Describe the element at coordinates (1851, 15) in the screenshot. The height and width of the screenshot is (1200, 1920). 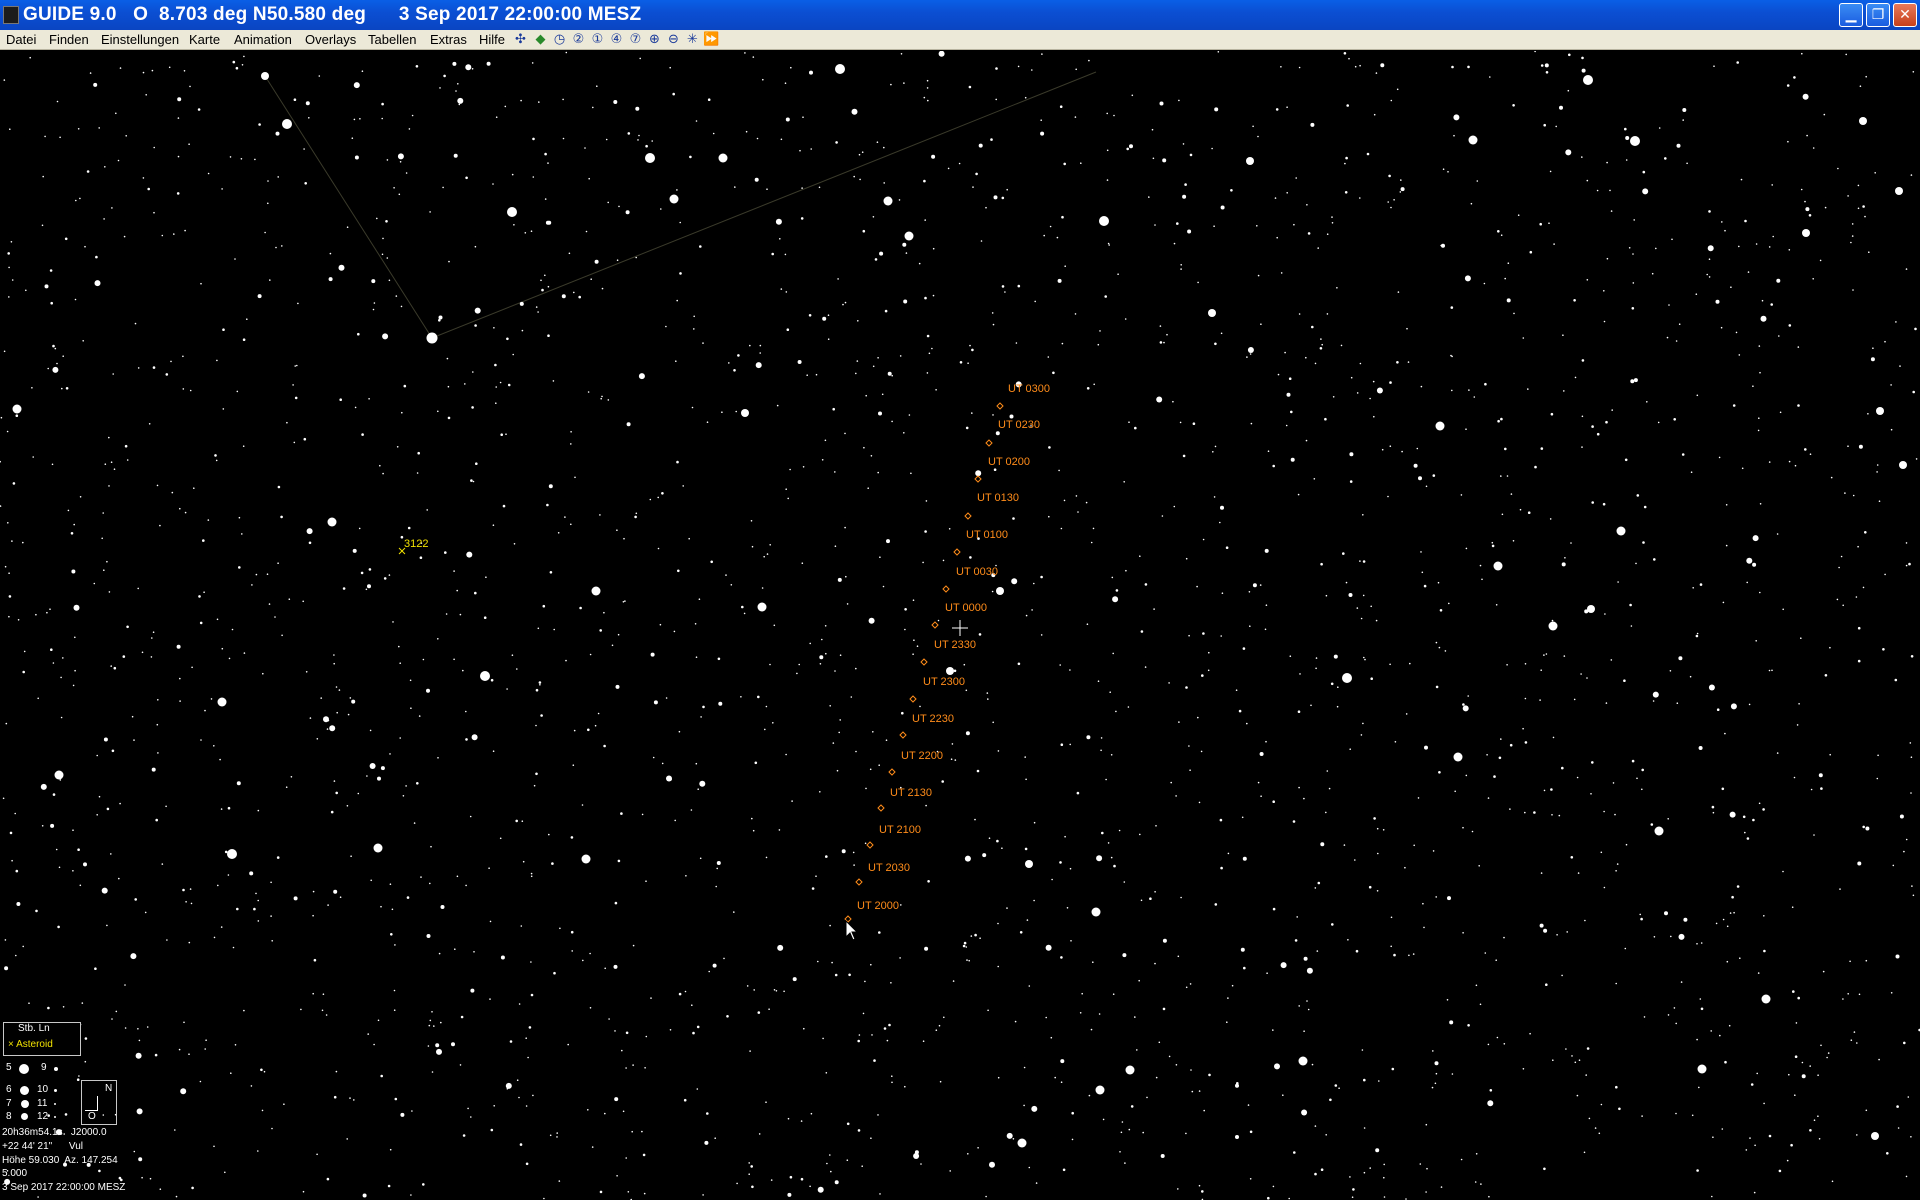
I see `minimize-button: ▁` at that location.